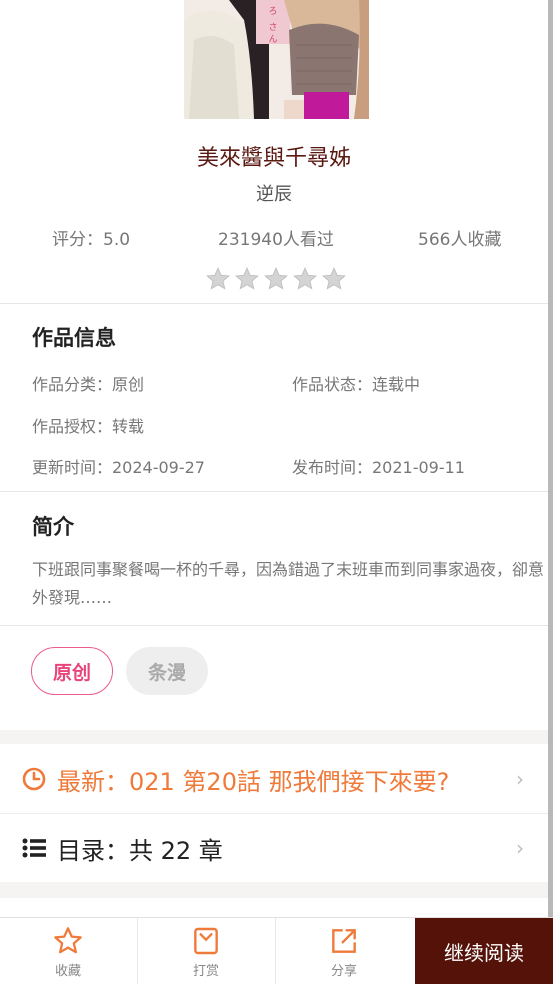 Image resolution: width=553 pixels, height=984 pixels. What do you see at coordinates (68, 940) in the screenshot?
I see `star-outline-icon` at bounding box center [68, 940].